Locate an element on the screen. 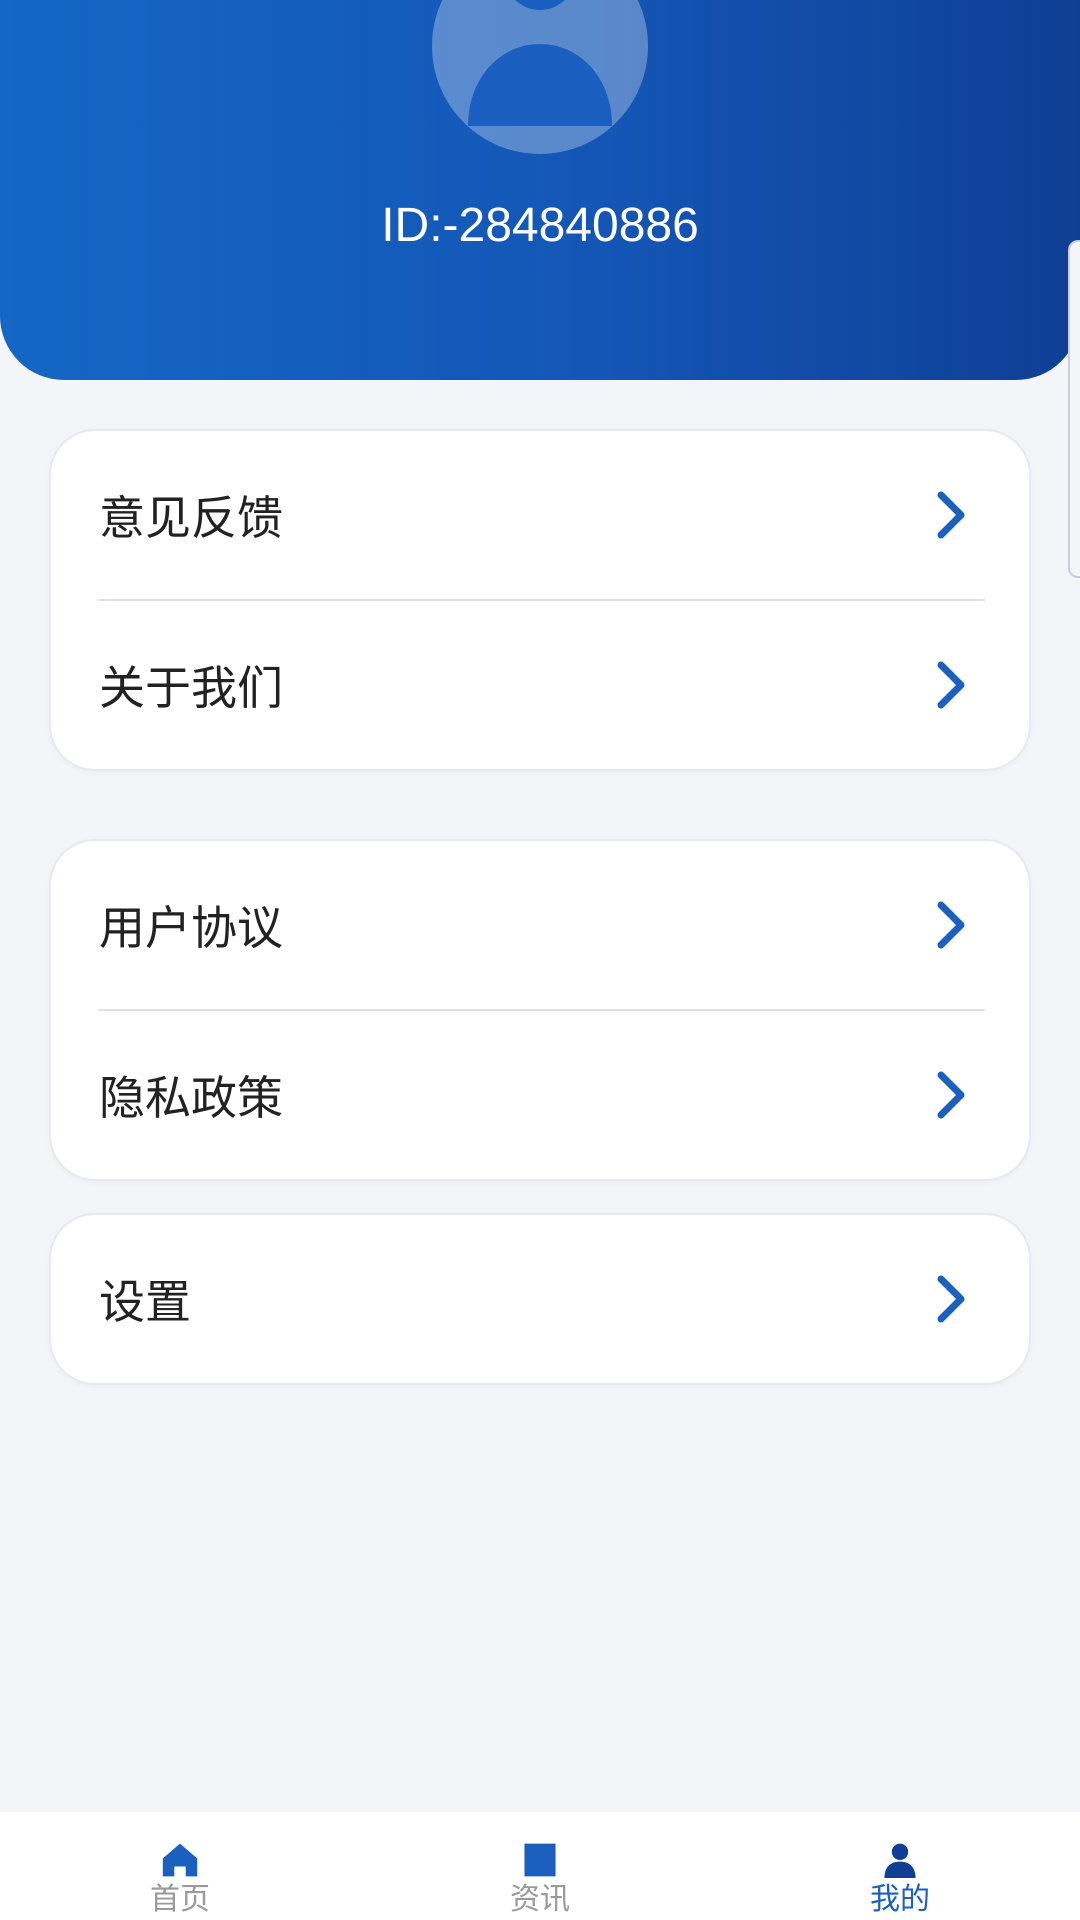 This screenshot has height=1920, width=1080. tab-label: 首页 is located at coordinates (180, 1899).